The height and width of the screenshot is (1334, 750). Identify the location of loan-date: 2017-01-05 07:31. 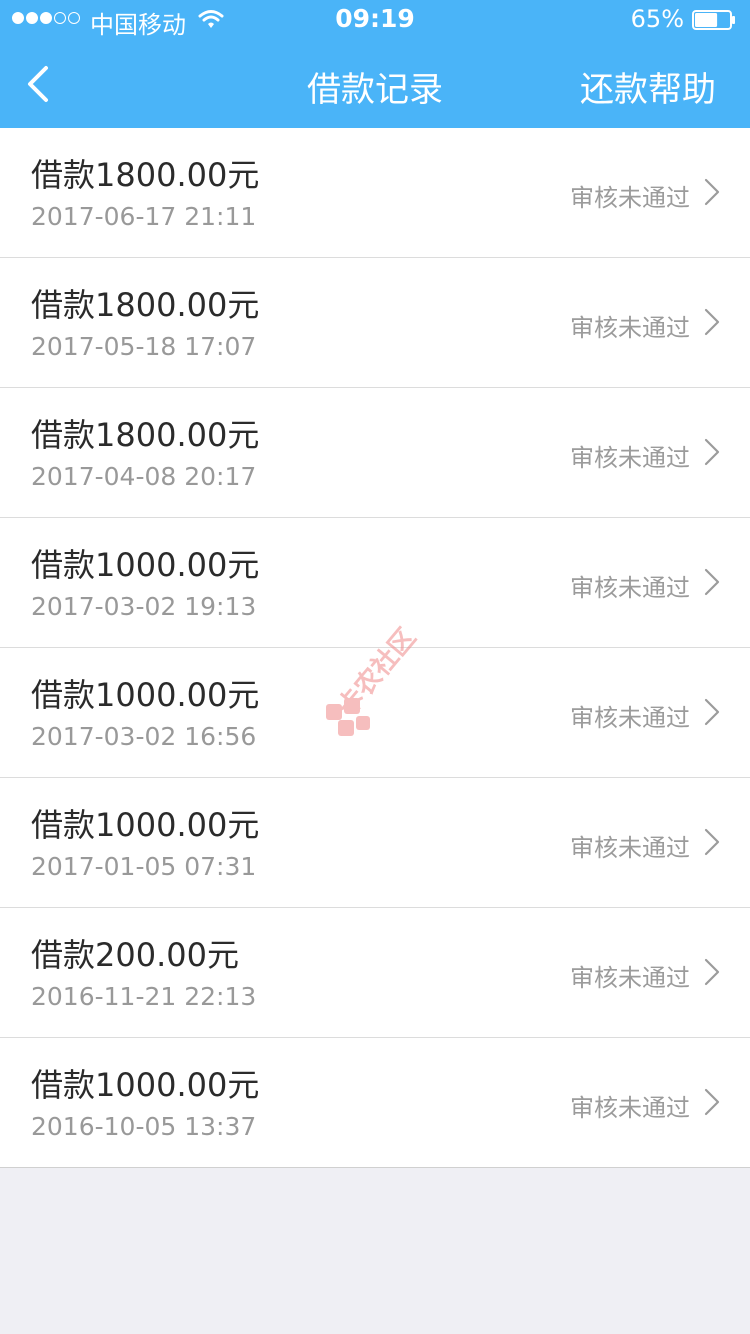
(144, 866).